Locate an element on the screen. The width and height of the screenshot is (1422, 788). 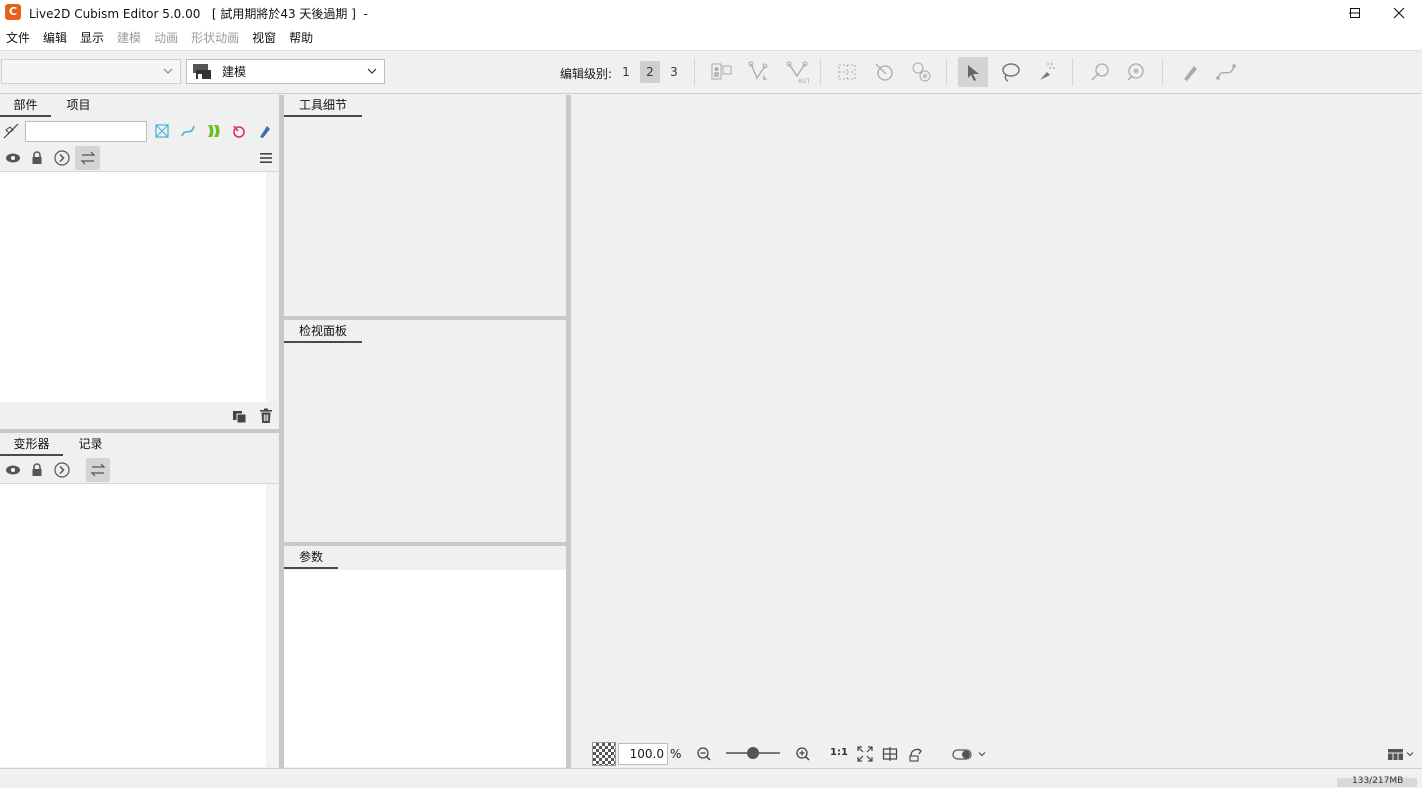
workspace-select: 建模 is located at coordinates (285, 71).